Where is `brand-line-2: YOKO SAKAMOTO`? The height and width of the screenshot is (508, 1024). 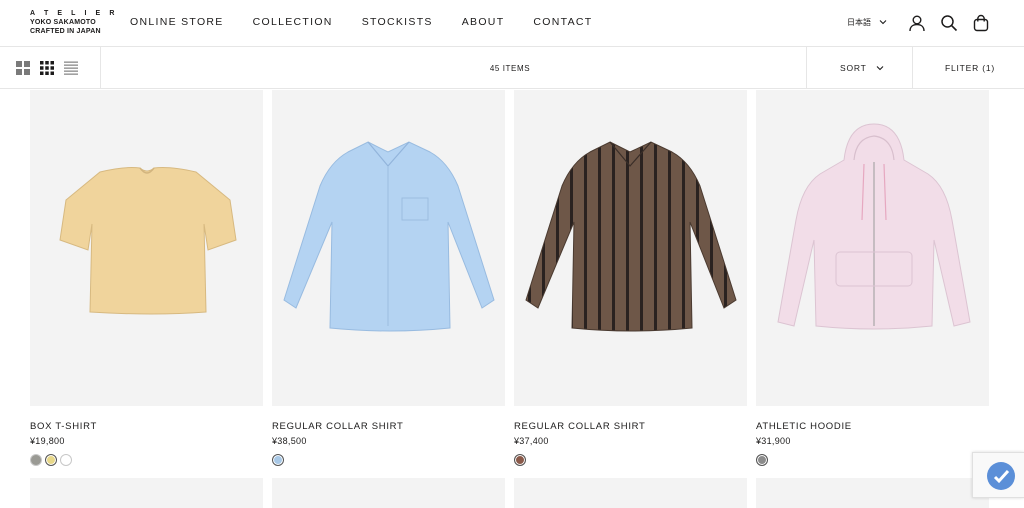 brand-line-2: YOKO SAKAMOTO is located at coordinates (63, 22).